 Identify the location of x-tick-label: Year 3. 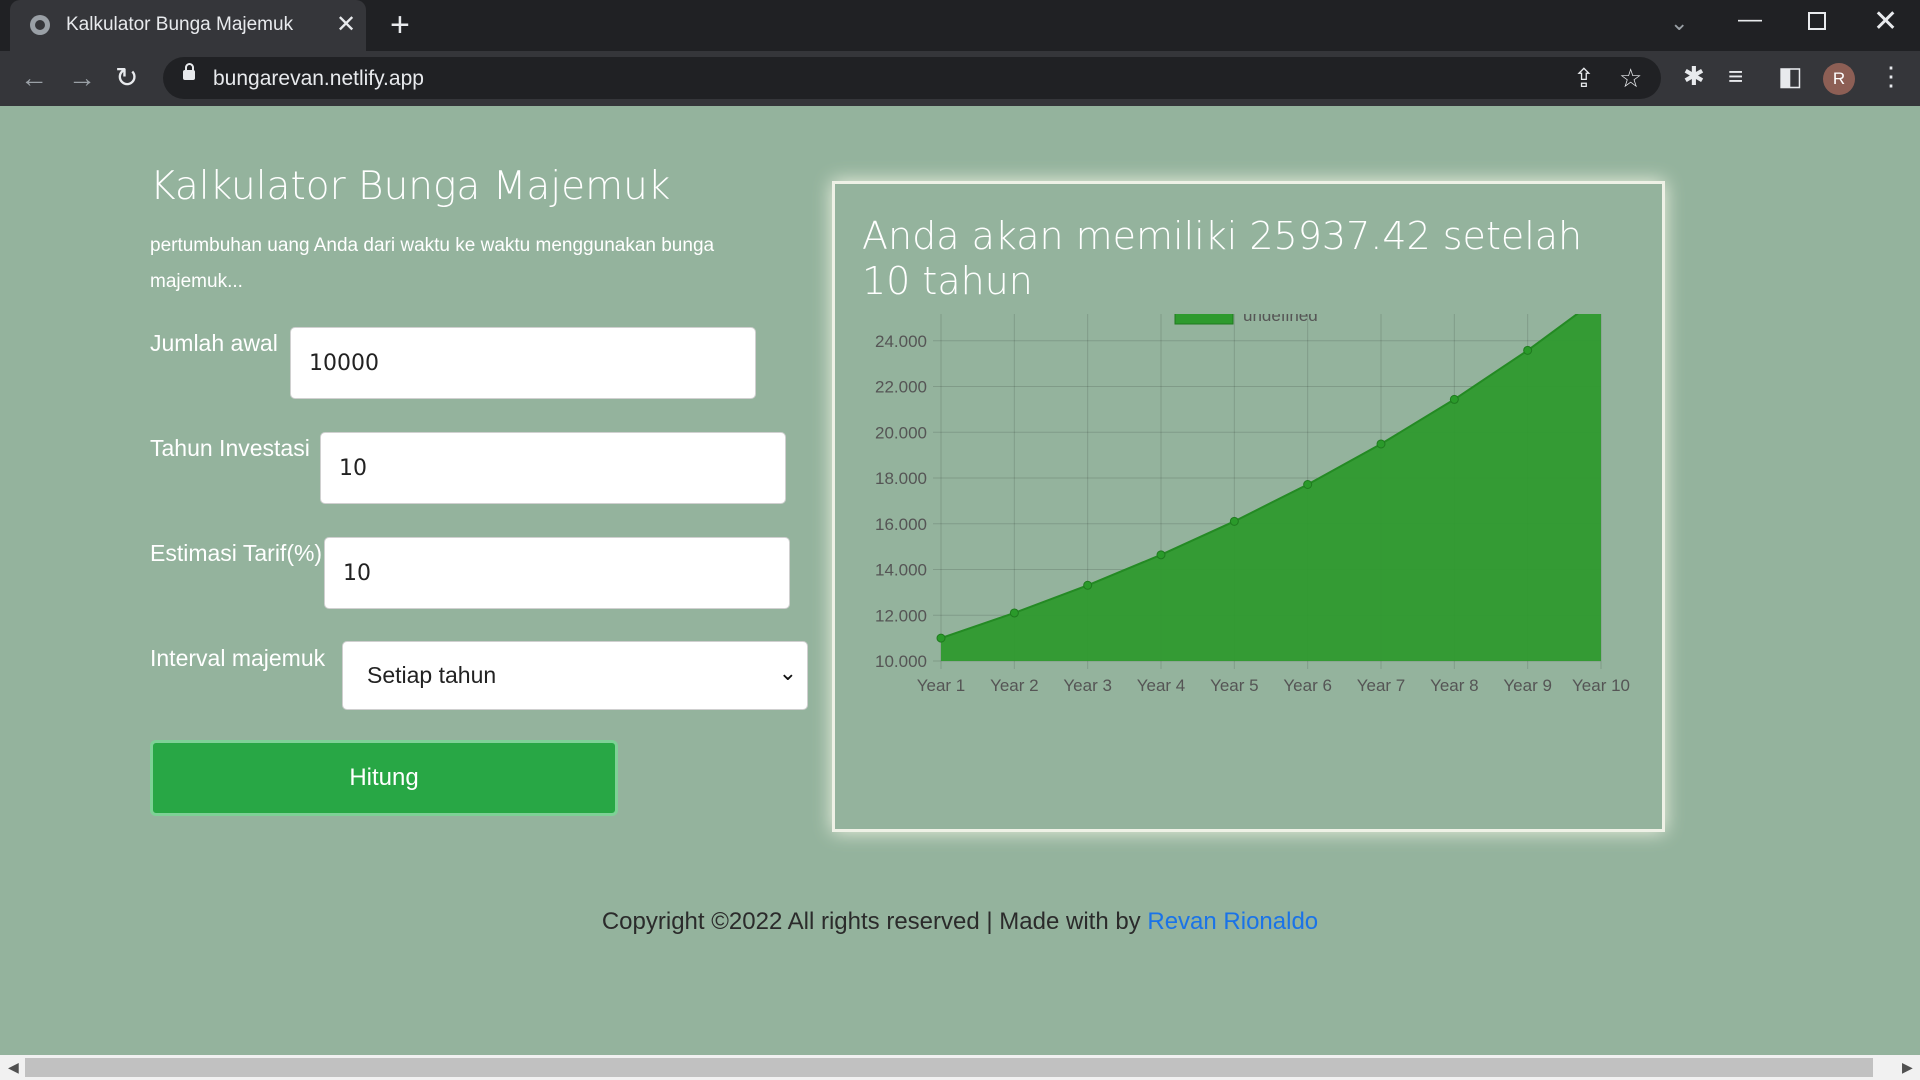
(1087, 685).